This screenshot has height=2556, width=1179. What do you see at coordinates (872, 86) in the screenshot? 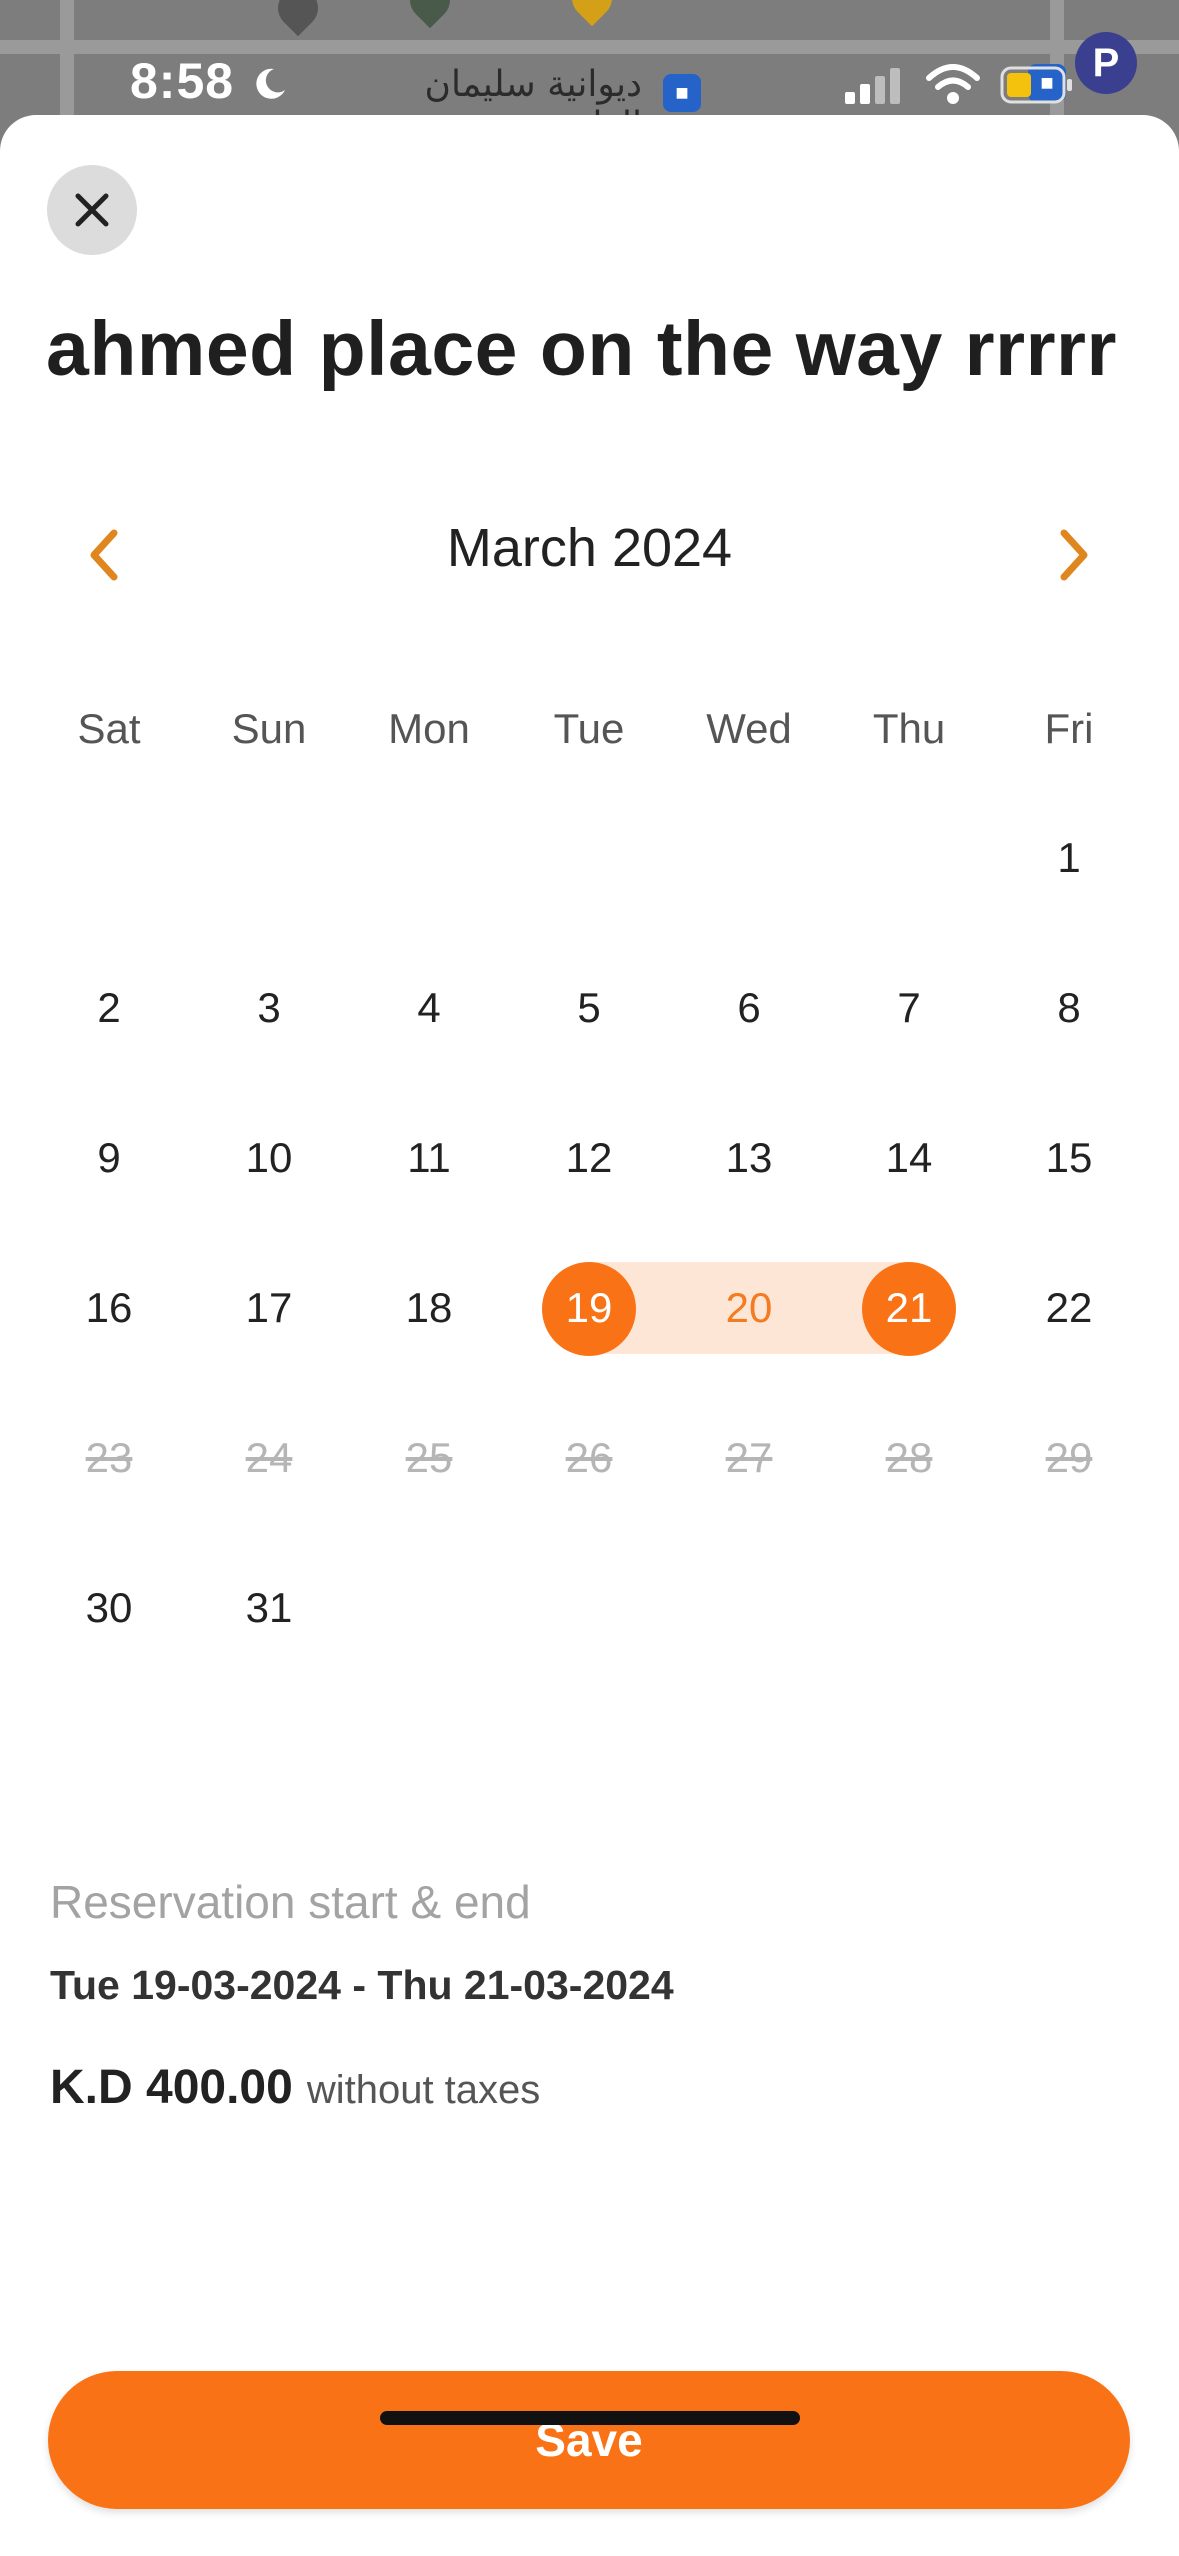
I see `cellular-signal-icon` at bounding box center [872, 86].